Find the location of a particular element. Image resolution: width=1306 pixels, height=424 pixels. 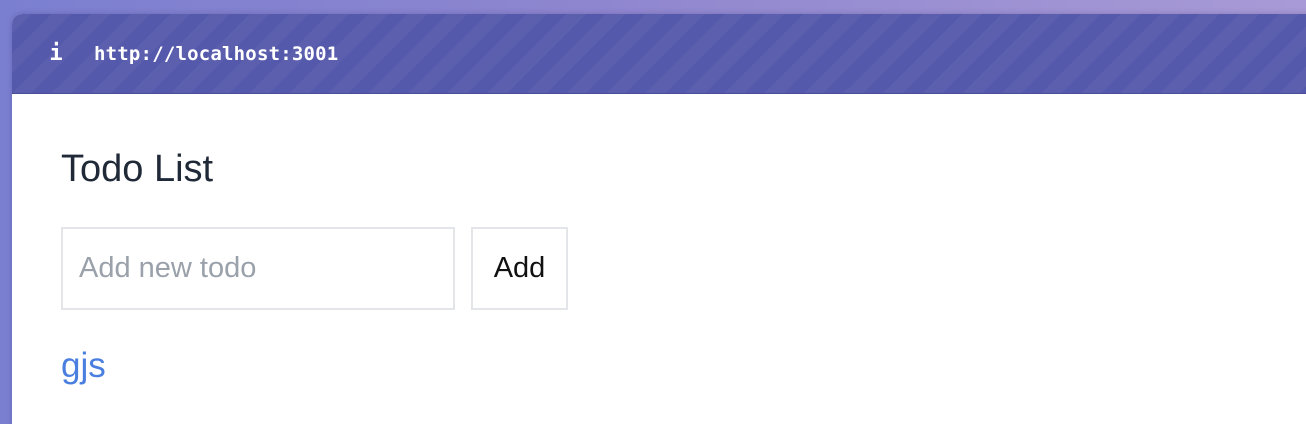

page-title: Todo List is located at coordinates (137, 169).